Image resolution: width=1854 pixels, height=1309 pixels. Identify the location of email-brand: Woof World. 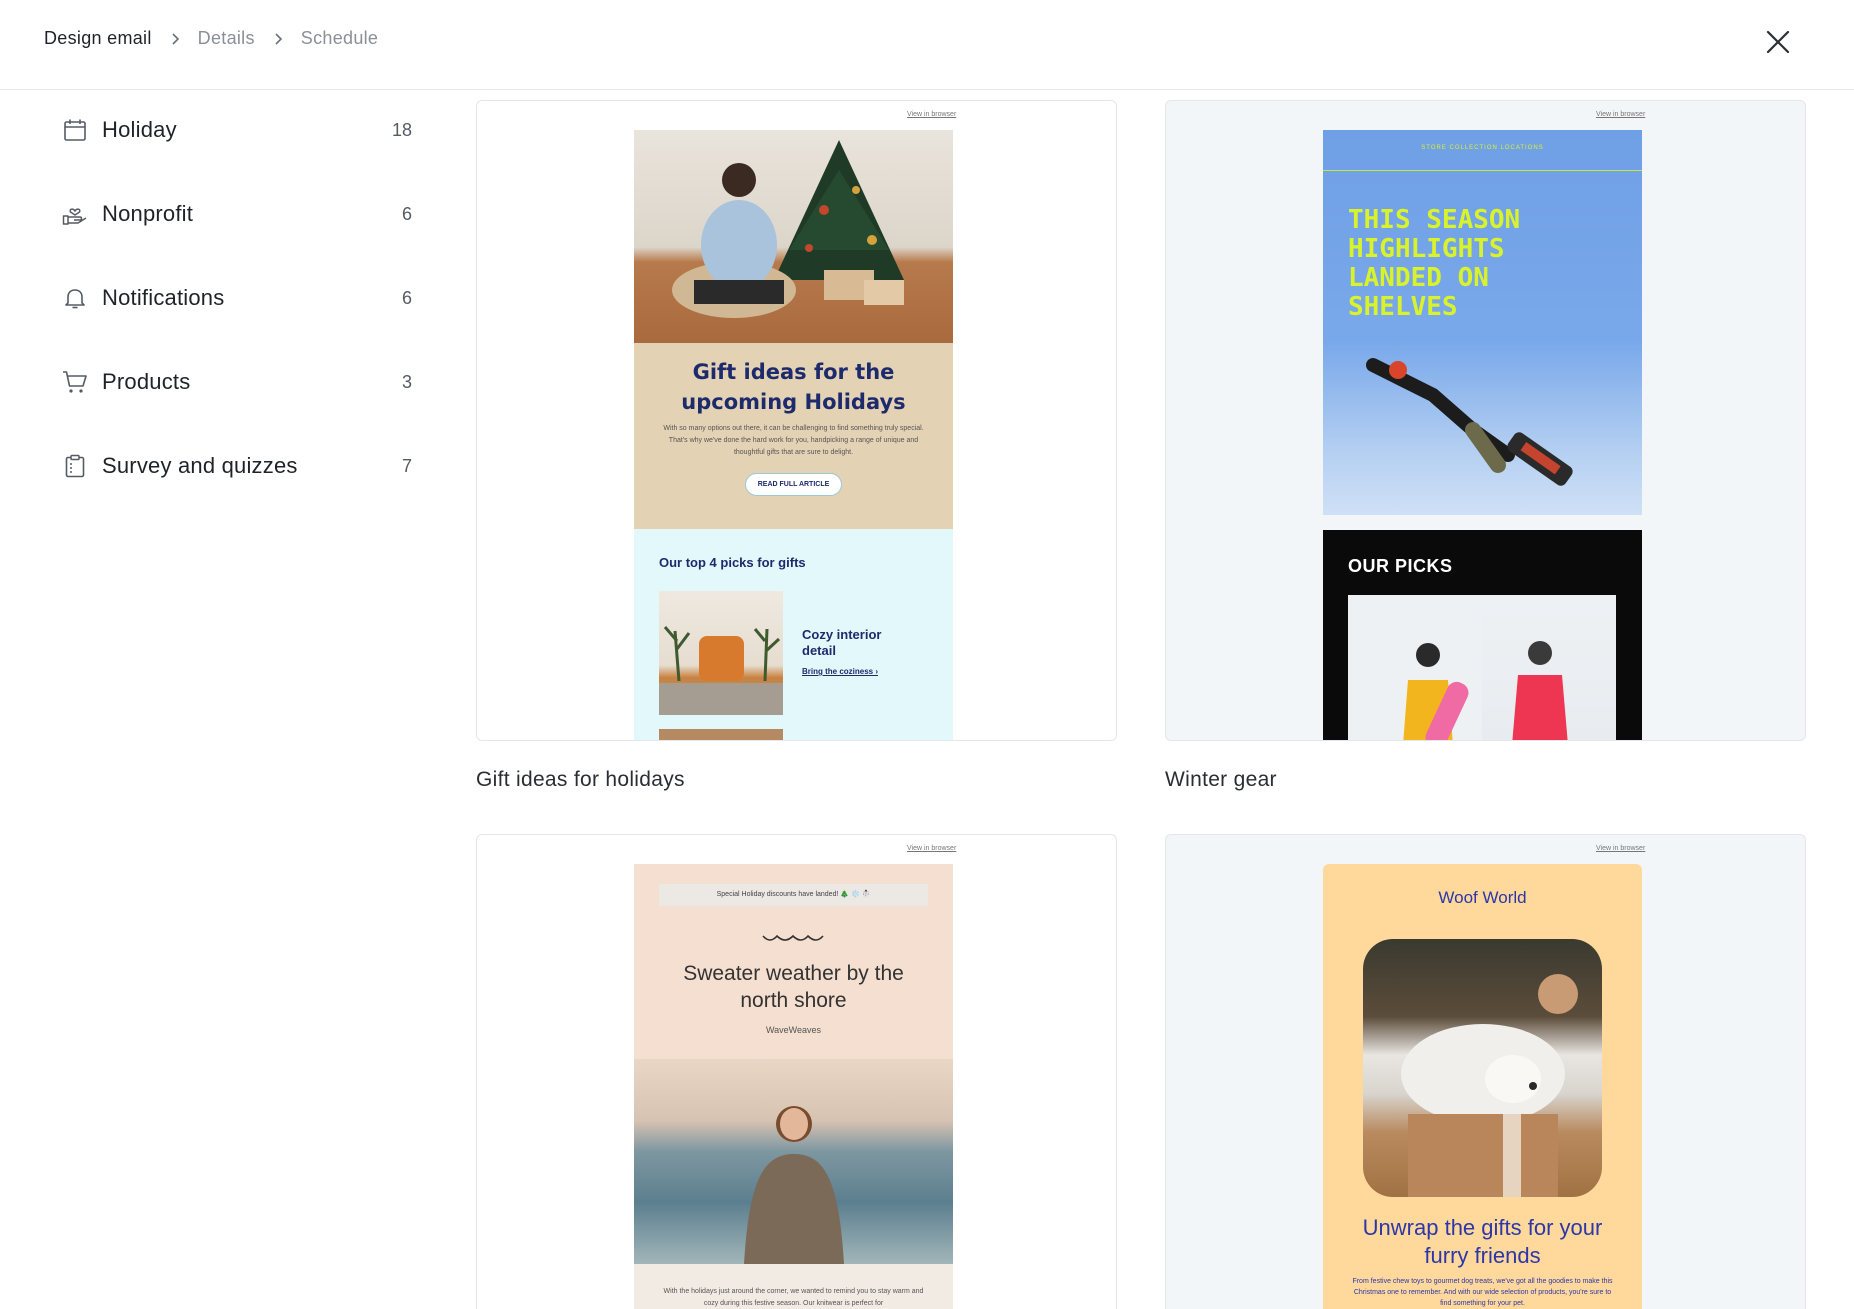
(1482, 897).